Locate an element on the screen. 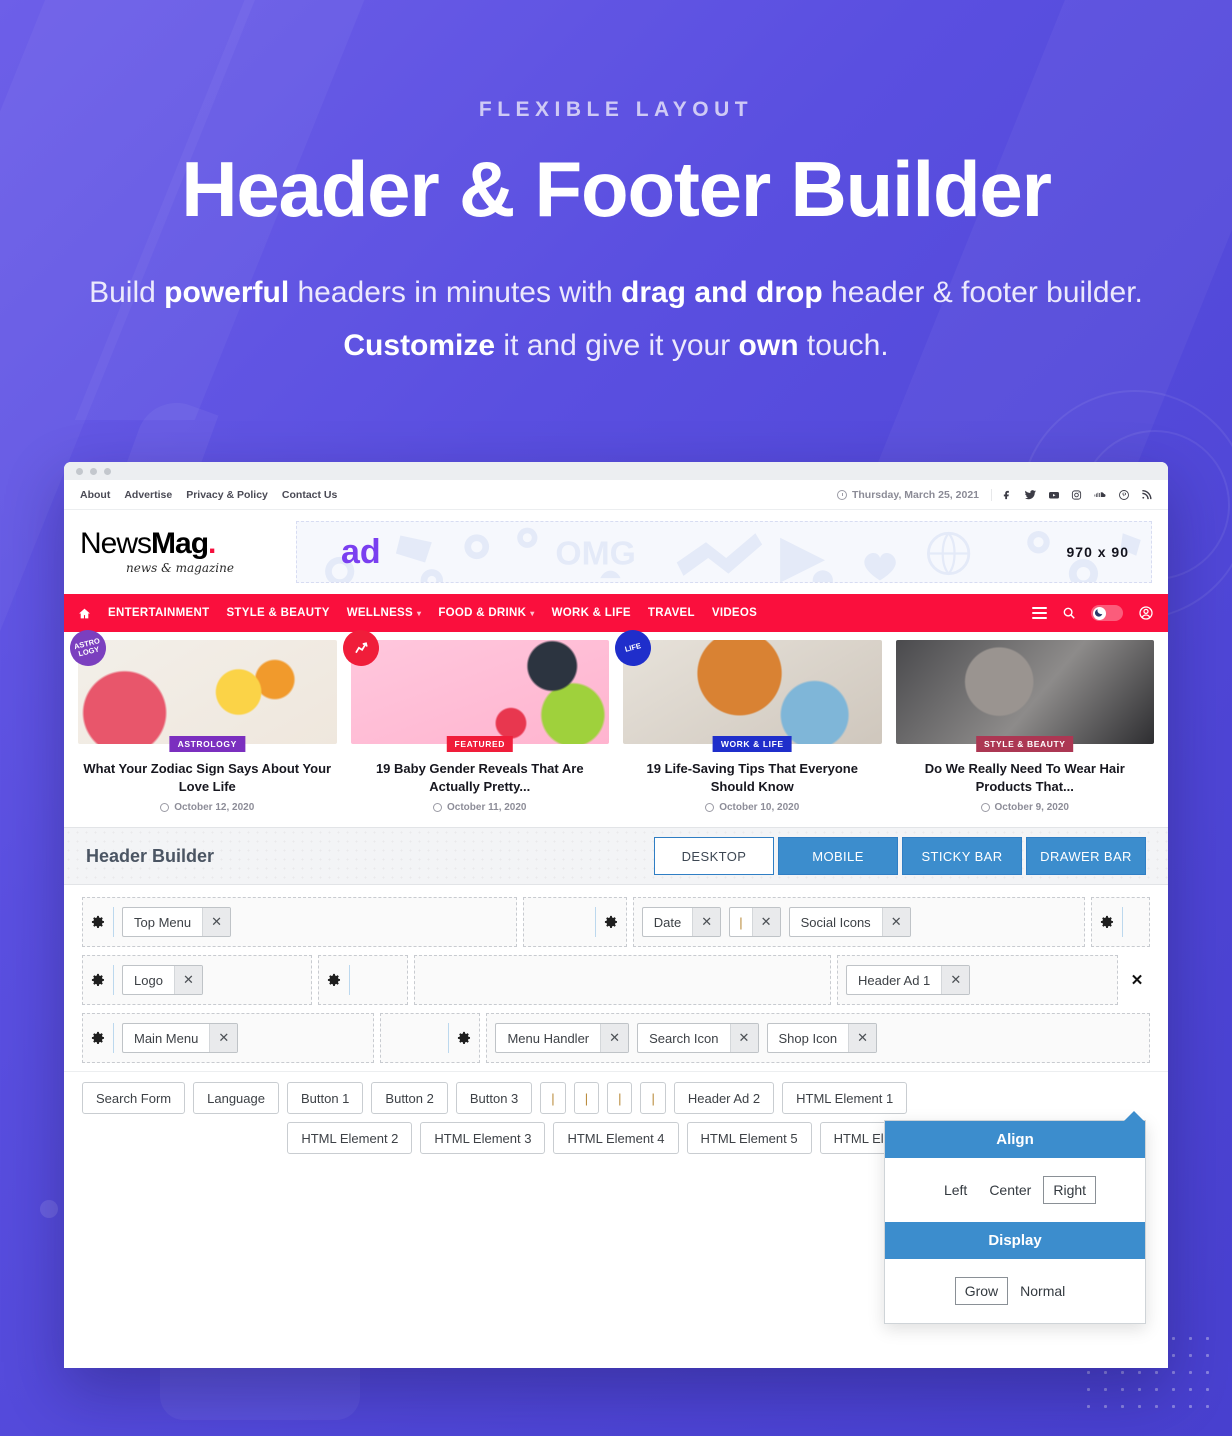  instagram-icon is located at coordinates (1076, 495).